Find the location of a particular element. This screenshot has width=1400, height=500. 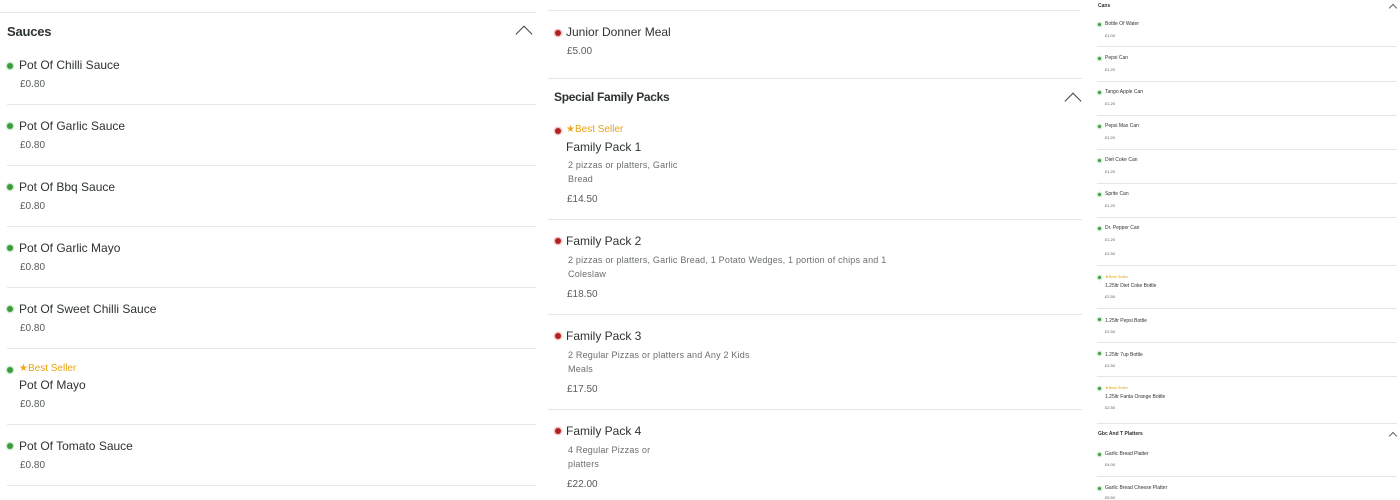

menu-item: Junior Donner Meal £5.00 is located at coordinates (815, 45).